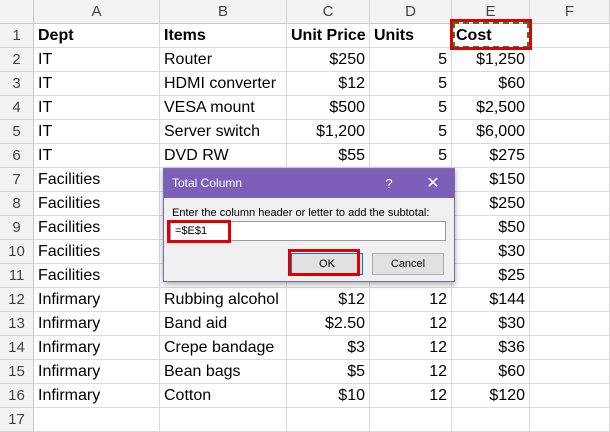 This screenshot has height=432, width=610. Describe the element at coordinates (17, 228) in the screenshot. I see `row-header: 9` at that location.